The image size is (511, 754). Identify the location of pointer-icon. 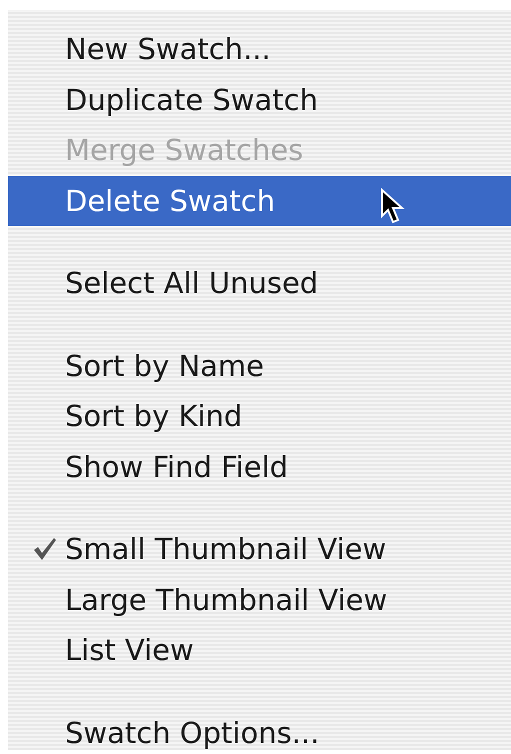
(393, 207).